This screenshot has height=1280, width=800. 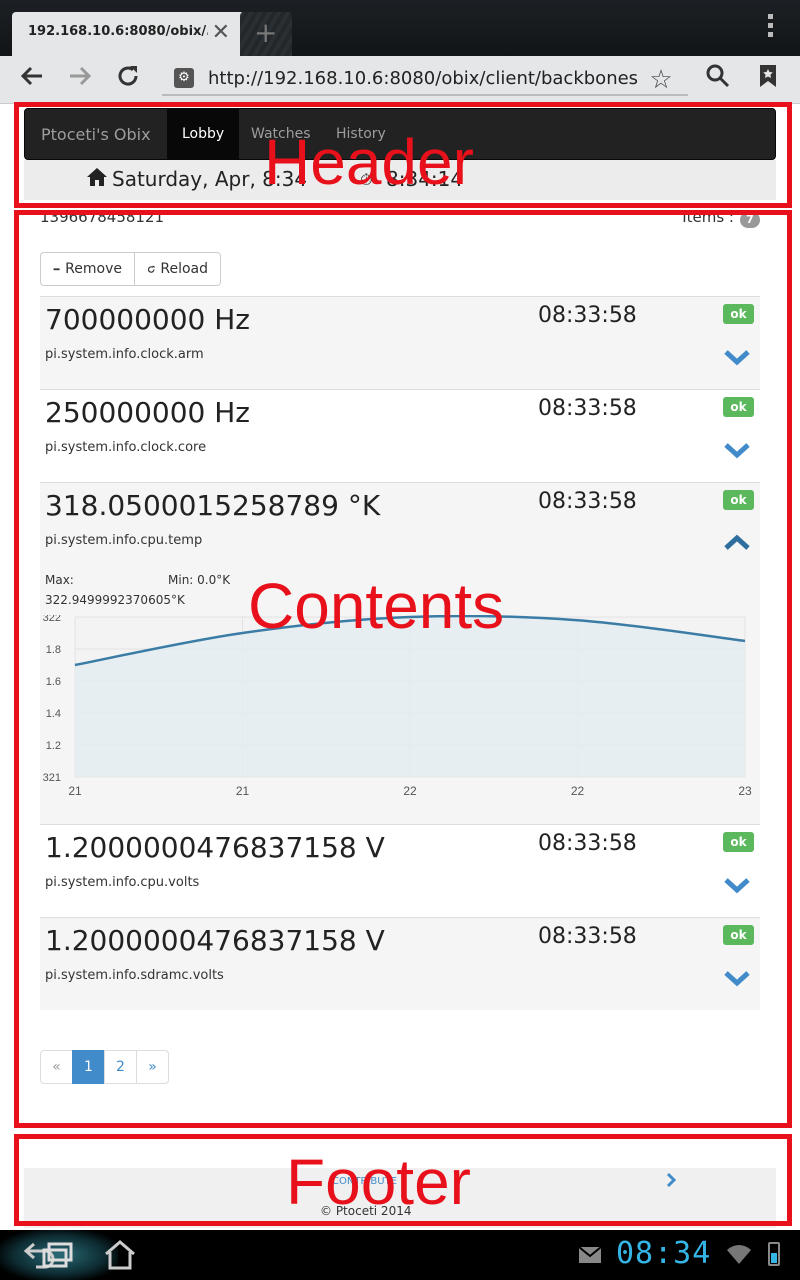 I want to click on bookmarks-icon, so click(x=768, y=80).